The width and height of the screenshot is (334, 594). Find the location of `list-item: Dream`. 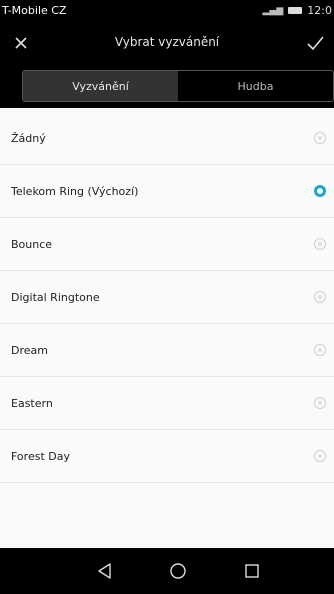

list-item: Dream is located at coordinates (167, 350).